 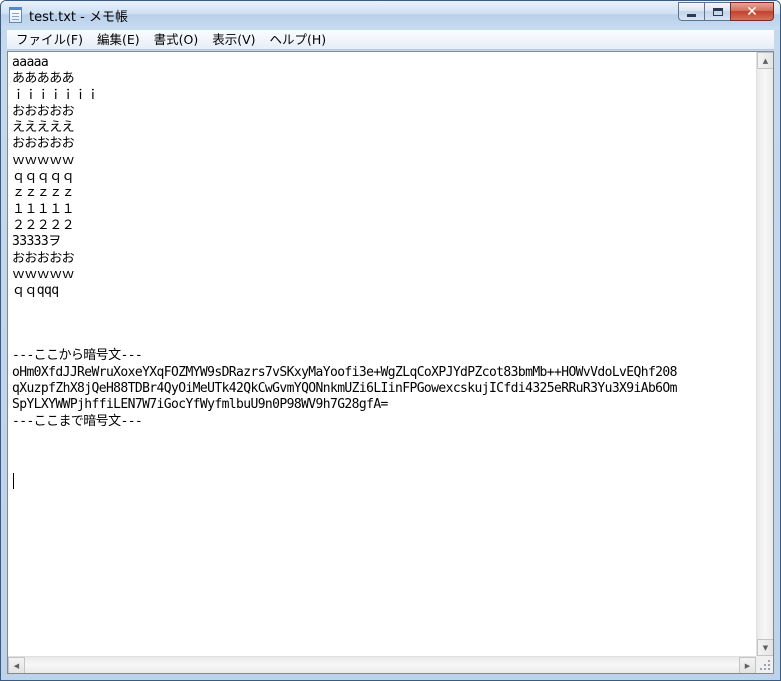 I want to click on caption-buttons: ✕, so click(x=726, y=12).